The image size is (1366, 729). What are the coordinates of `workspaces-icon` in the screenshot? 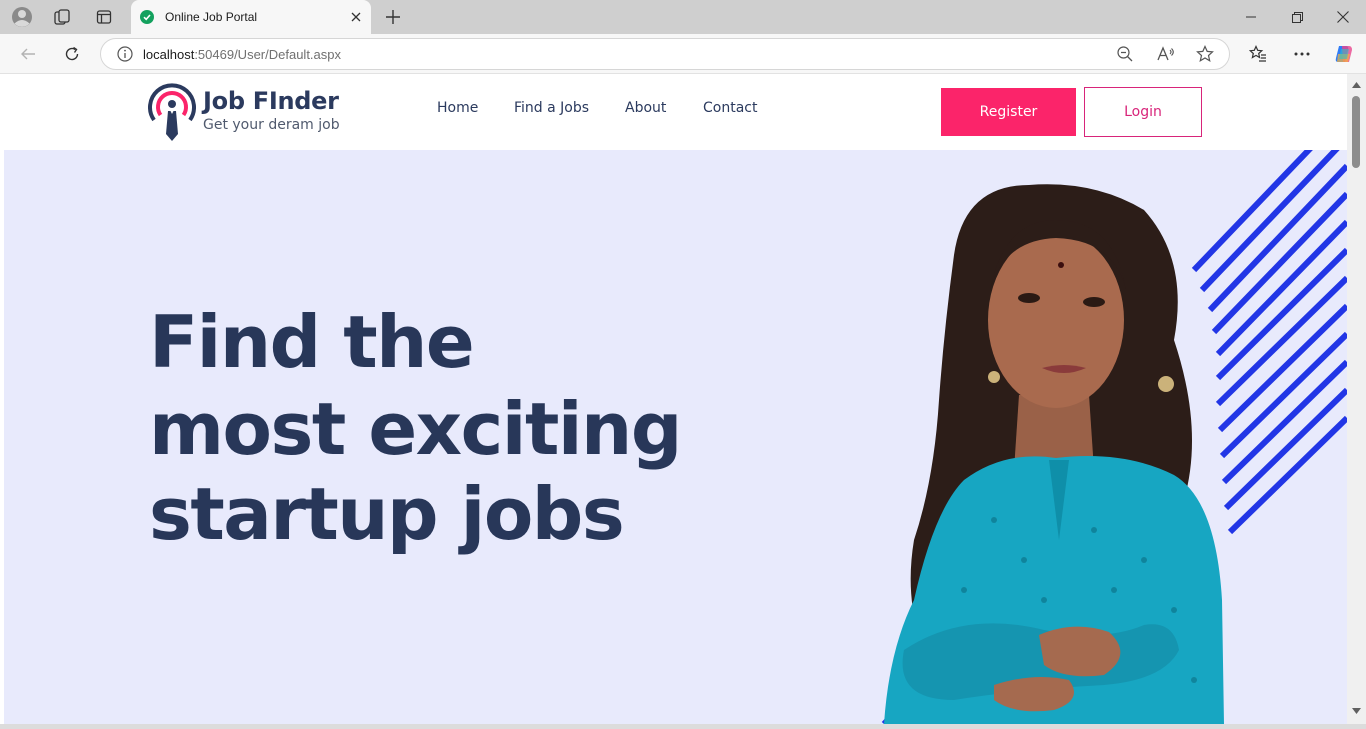 It's located at (62, 17).